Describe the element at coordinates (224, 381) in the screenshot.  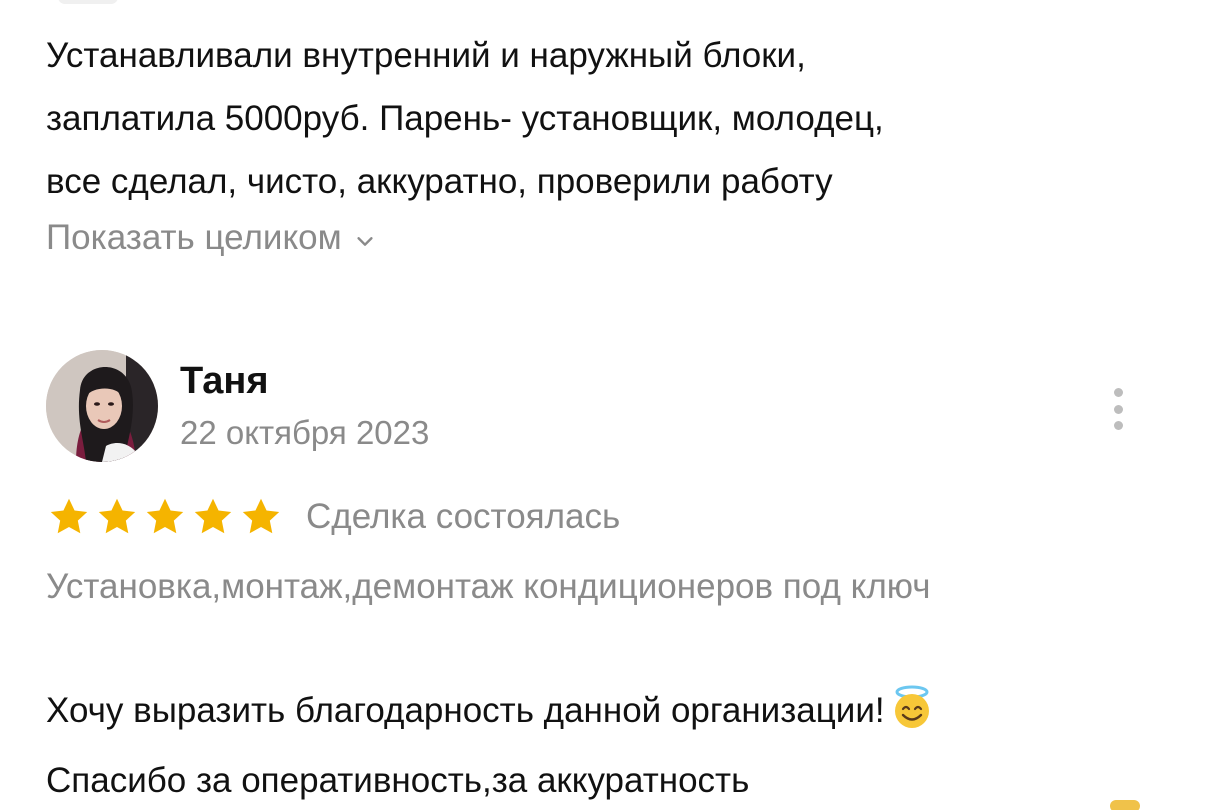
I see `author-name: Таня` at that location.